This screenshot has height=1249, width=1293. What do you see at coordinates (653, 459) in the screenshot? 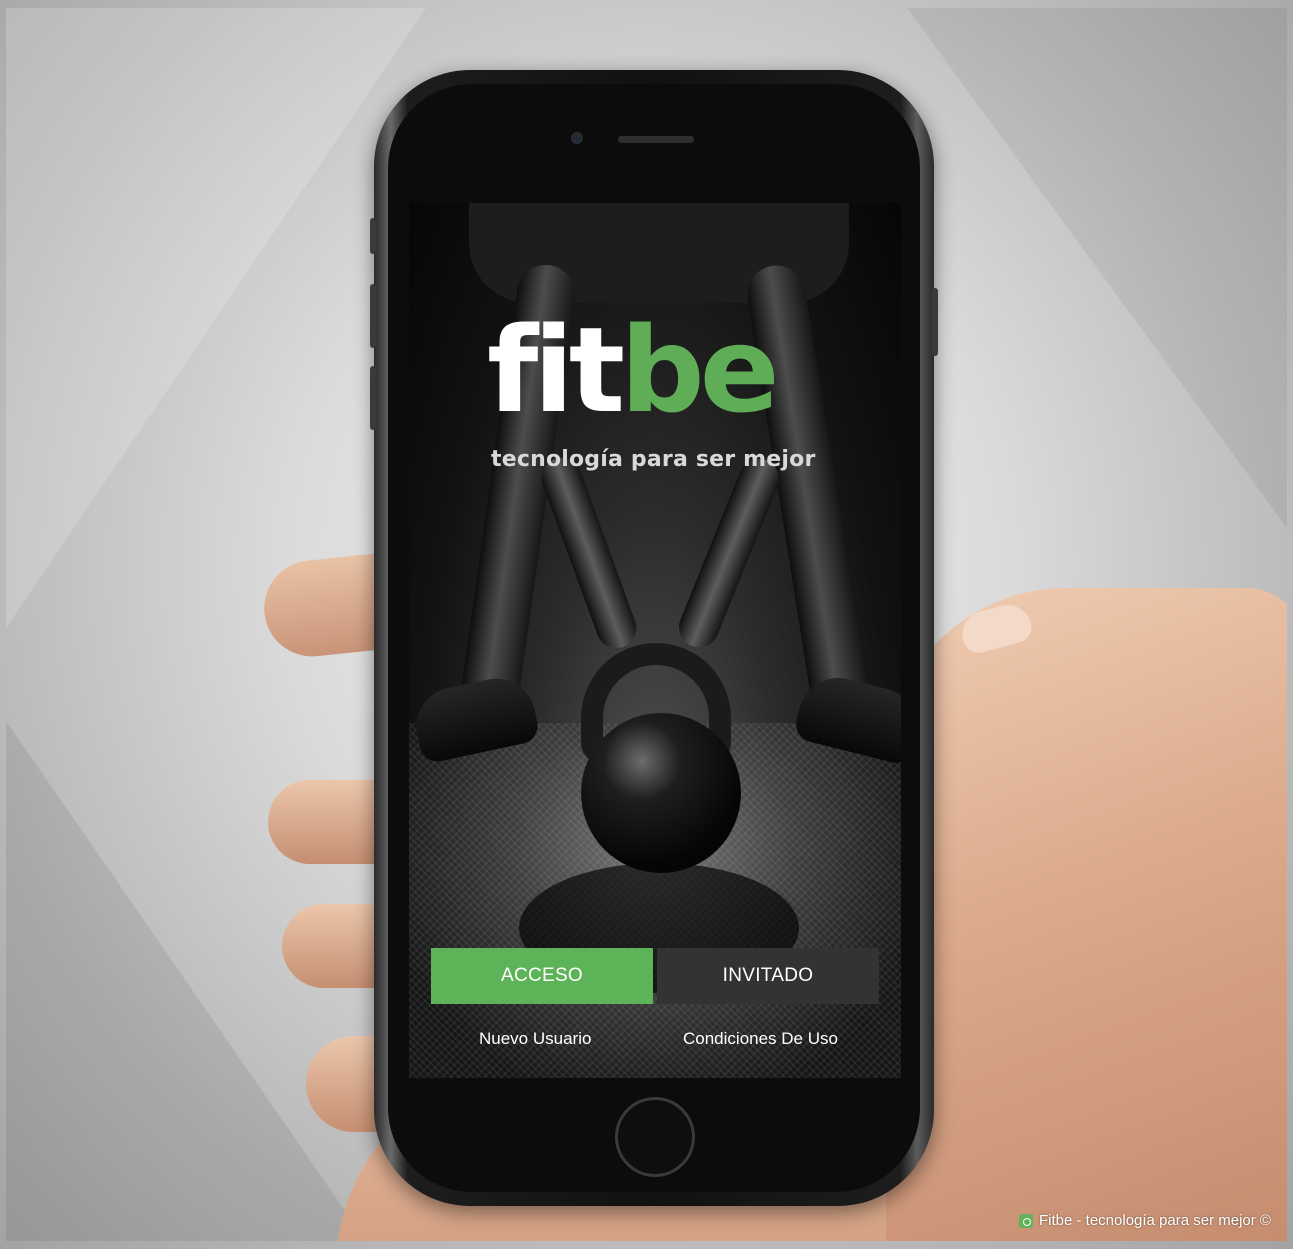
I see `tagline: tecnología para ser mejor` at bounding box center [653, 459].